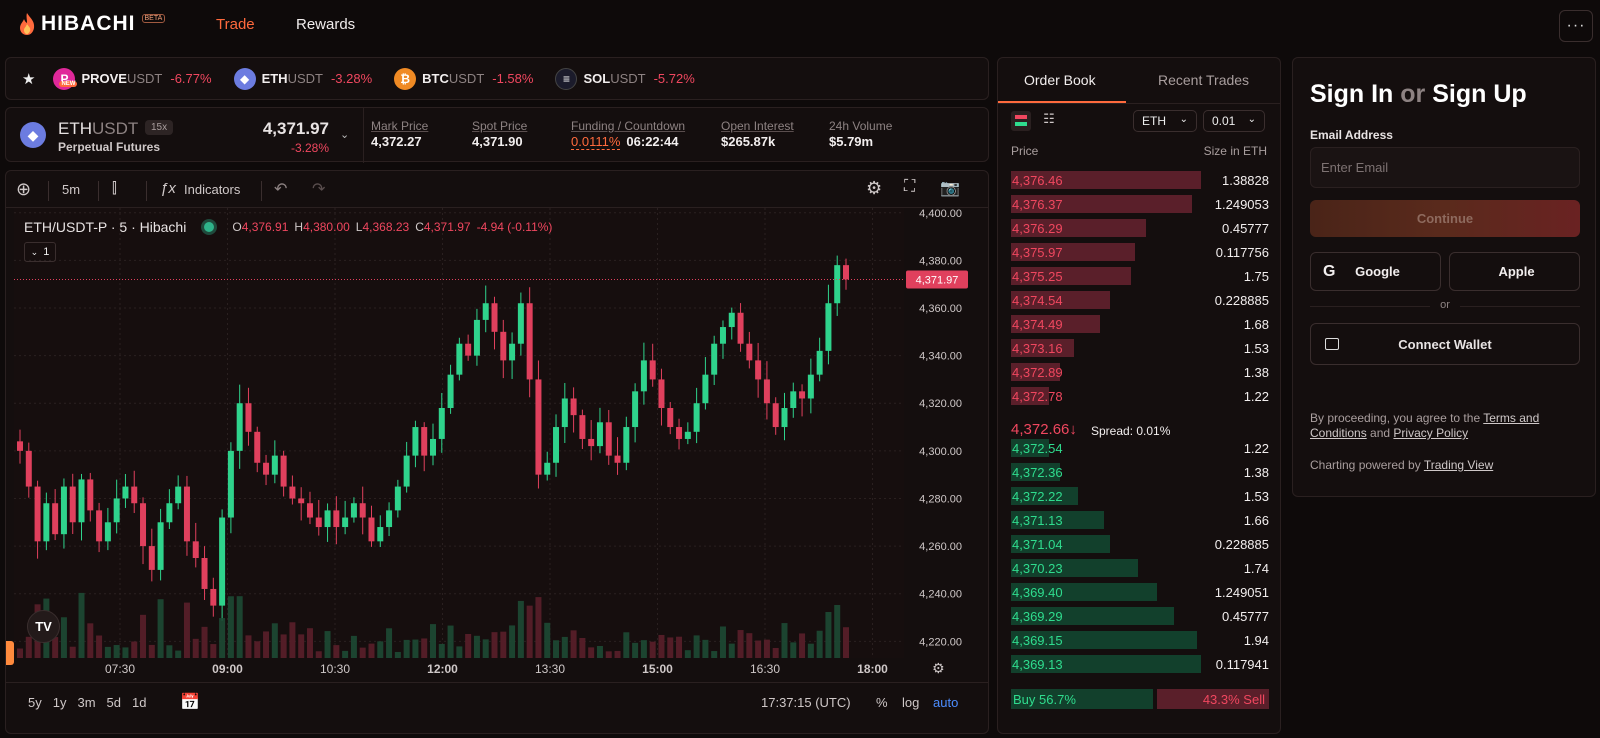 The width and height of the screenshot is (1600, 738). Describe the element at coordinates (132, 78) in the screenshot. I see `ticker-item-prove: P NEW PROVE USDT -6.77%` at that location.